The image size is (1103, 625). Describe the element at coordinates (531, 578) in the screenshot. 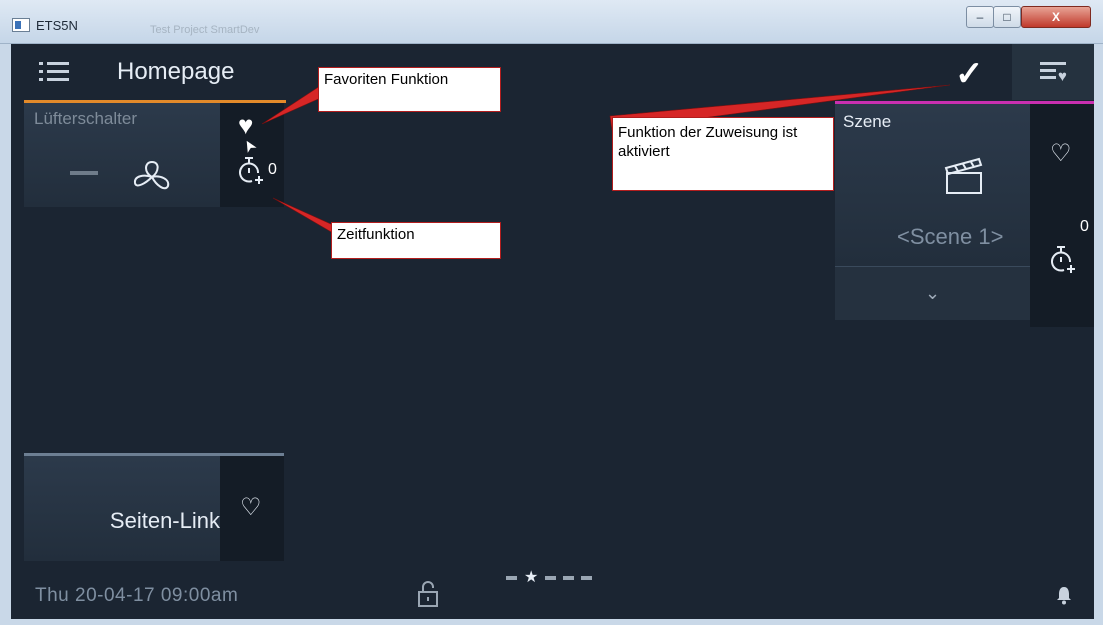

I see `current-page-star-icon: ★` at that location.